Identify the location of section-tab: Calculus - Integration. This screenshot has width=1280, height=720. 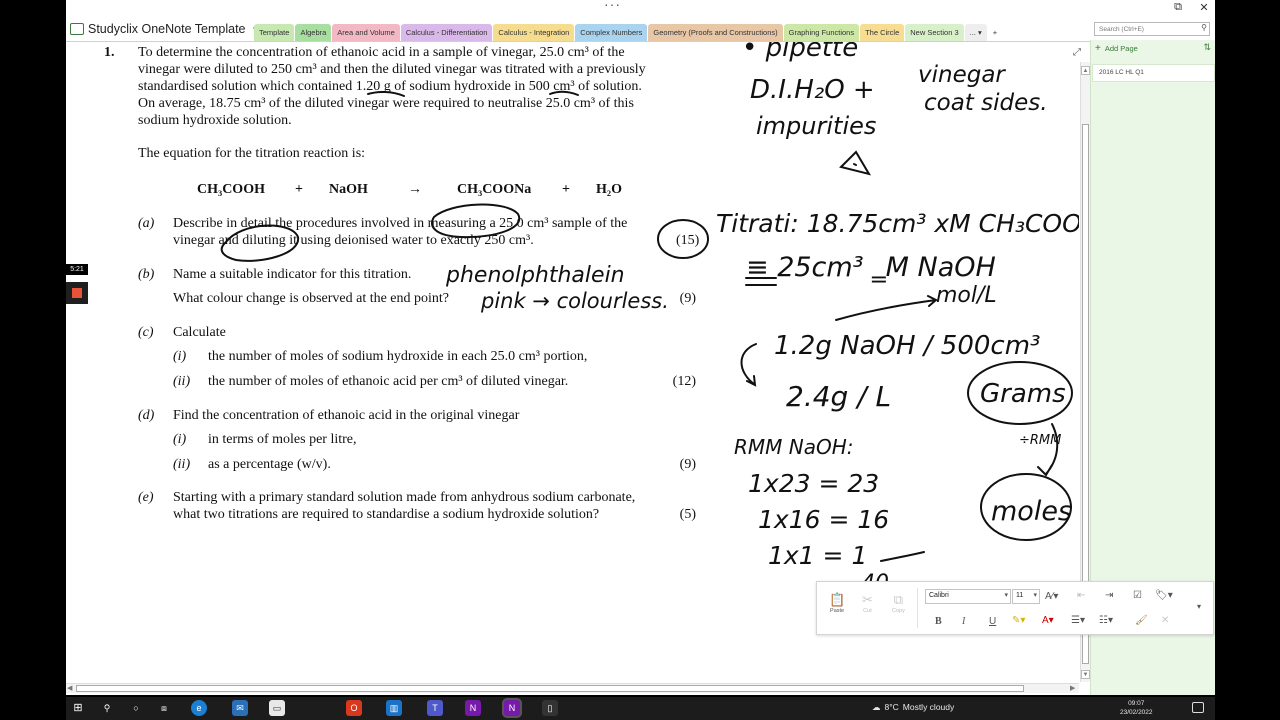
(534, 32).